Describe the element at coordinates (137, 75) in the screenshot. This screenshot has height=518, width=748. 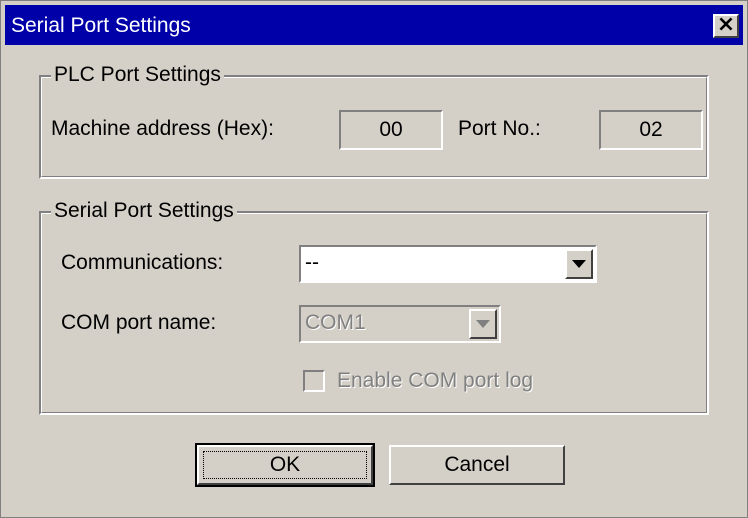
I see `plc-group-legend: PLC Port Settings` at that location.